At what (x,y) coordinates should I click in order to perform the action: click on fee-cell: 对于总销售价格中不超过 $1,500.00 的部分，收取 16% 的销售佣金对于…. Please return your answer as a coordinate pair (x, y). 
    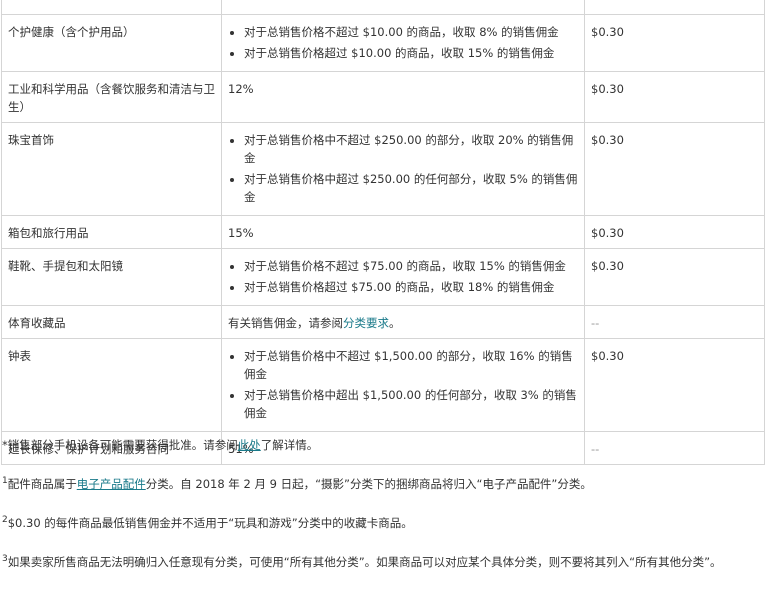
    Looking at the image, I should click on (403, 385).